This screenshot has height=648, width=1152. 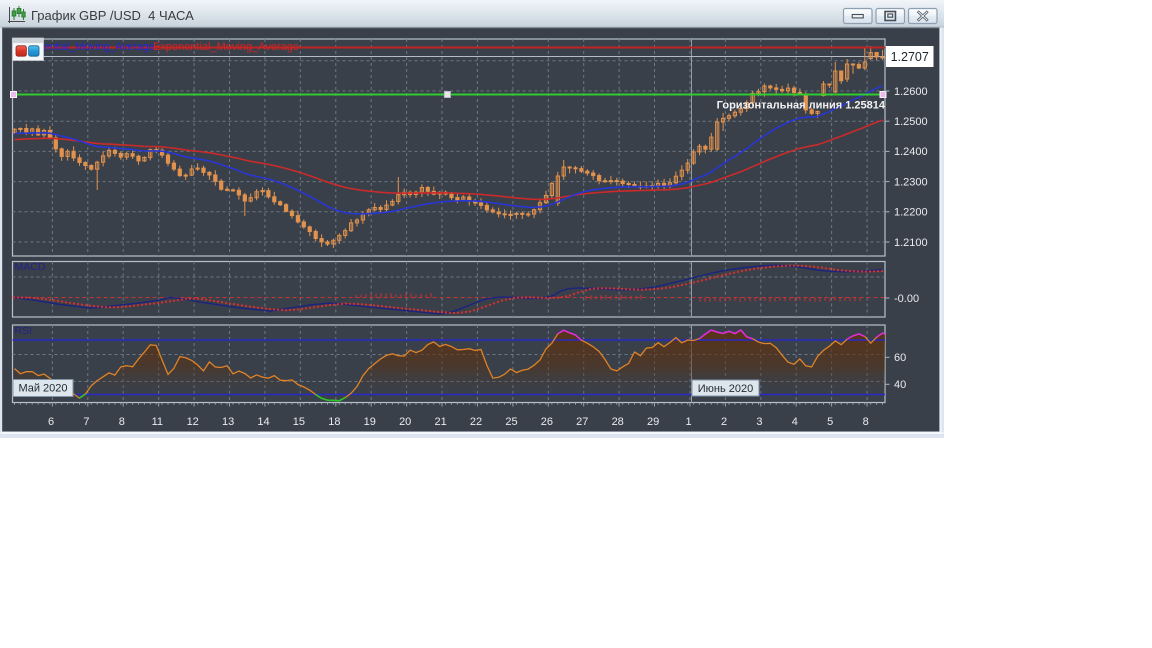 I want to click on svg-text: 7, so click(x=86, y=422).